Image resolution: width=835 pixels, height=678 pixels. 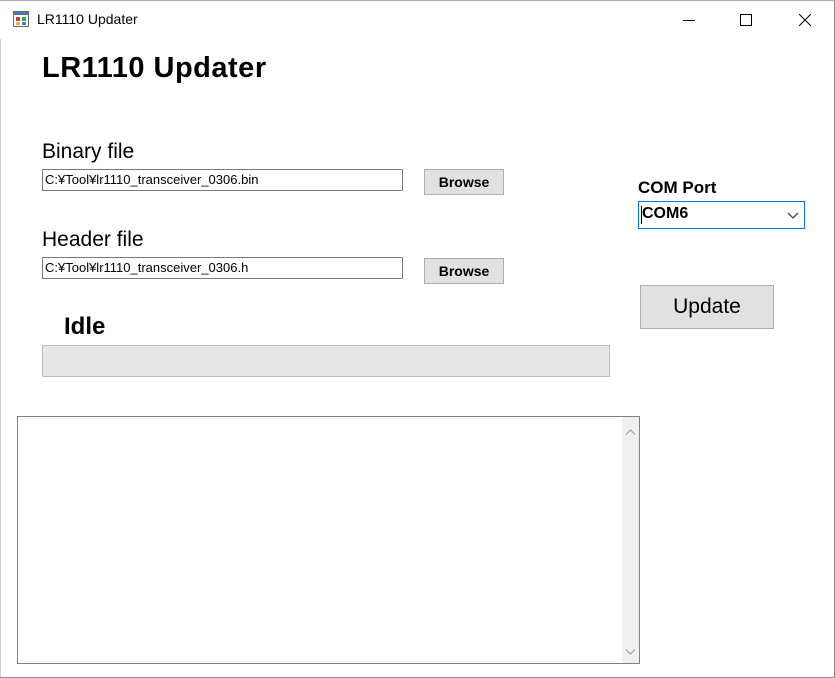 I want to click on minimize-button, so click(x=689, y=20).